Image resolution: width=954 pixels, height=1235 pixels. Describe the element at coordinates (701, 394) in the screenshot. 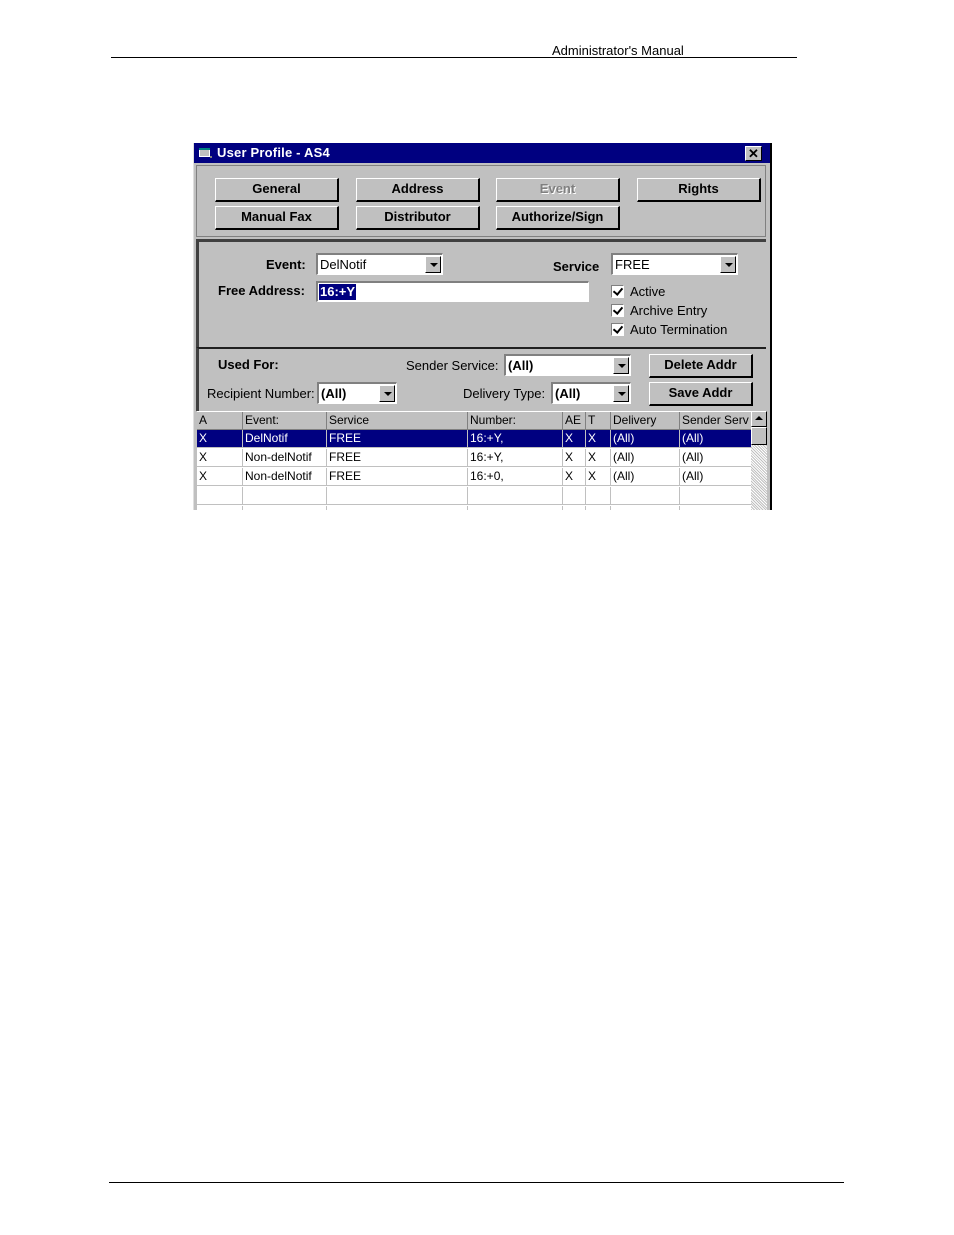

I see `save-addr-button: Save Addr` at that location.